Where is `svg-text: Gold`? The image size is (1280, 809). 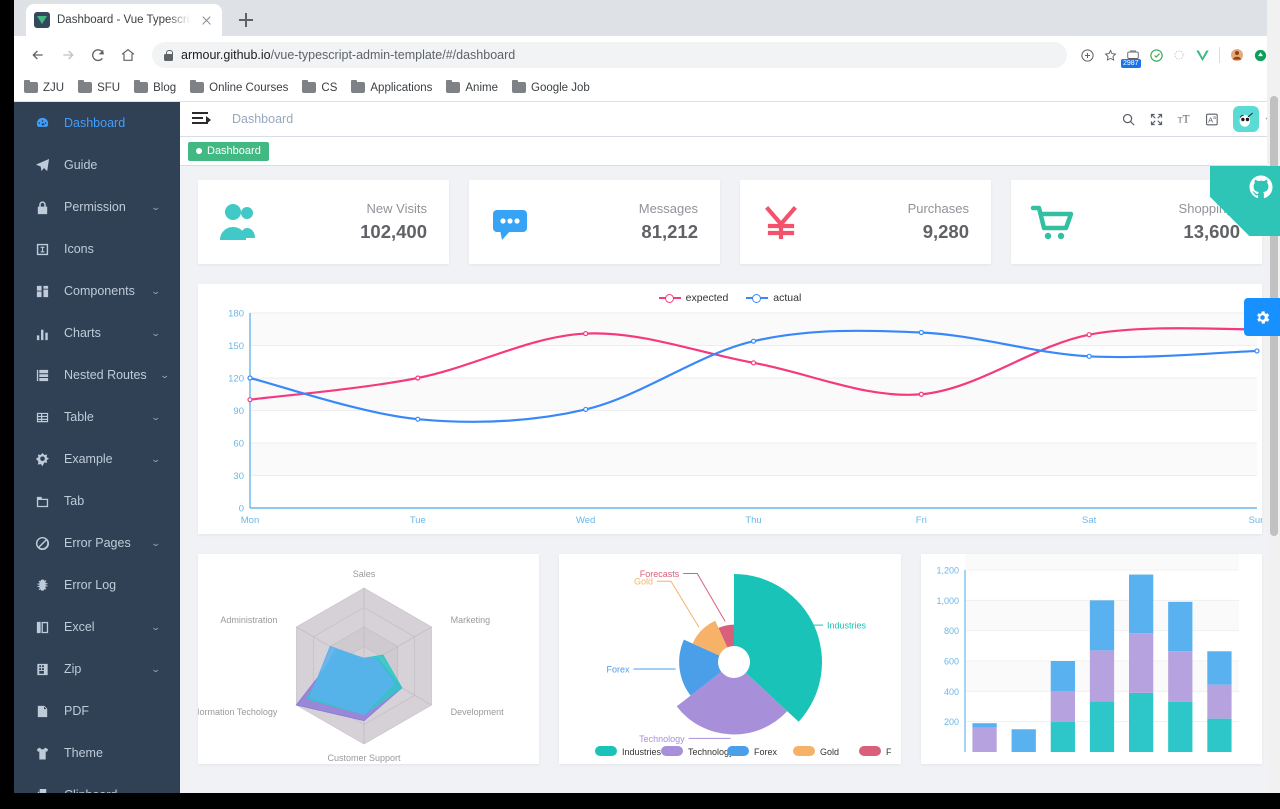
svg-text: Gold is located at coordinates (829, 752).